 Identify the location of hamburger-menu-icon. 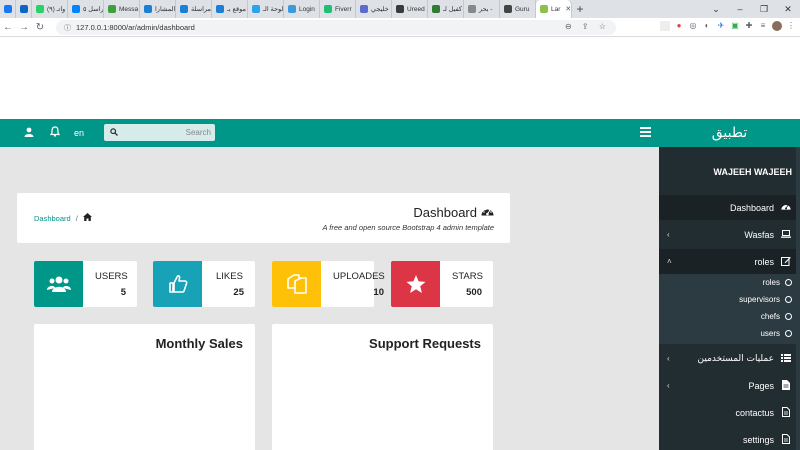
(645, 133).